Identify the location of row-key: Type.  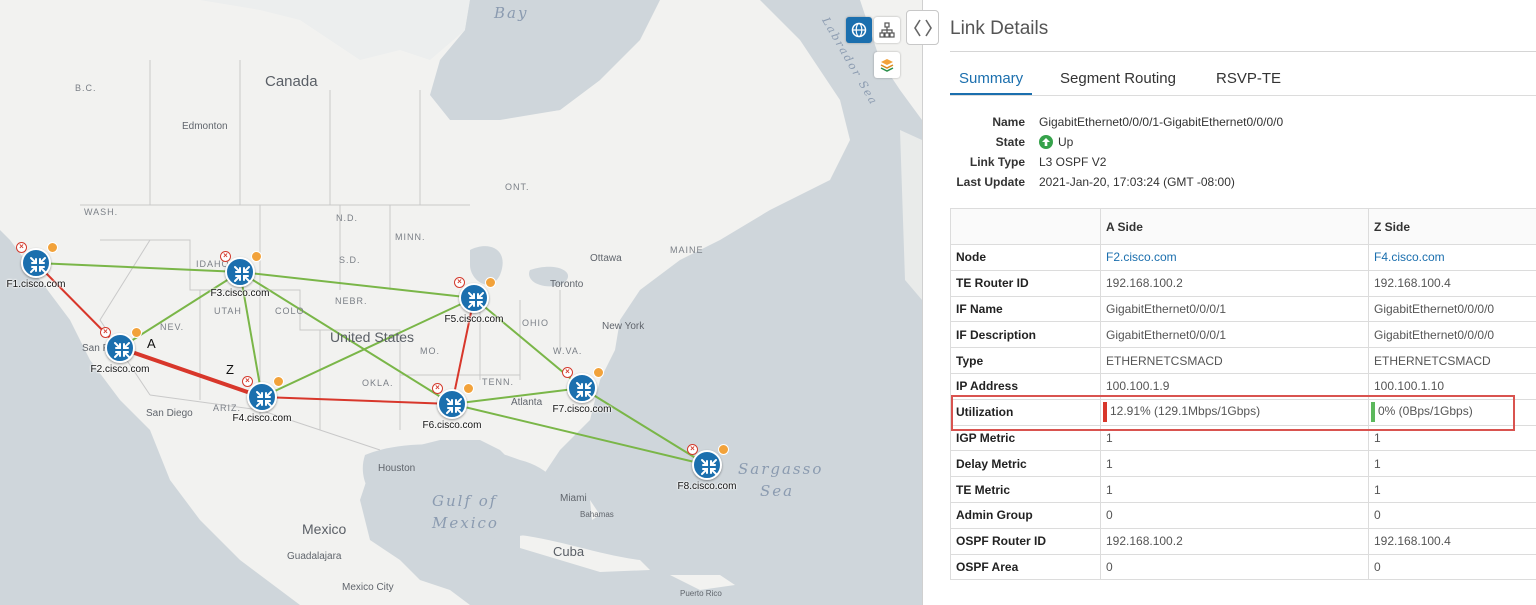
(1025, 360).